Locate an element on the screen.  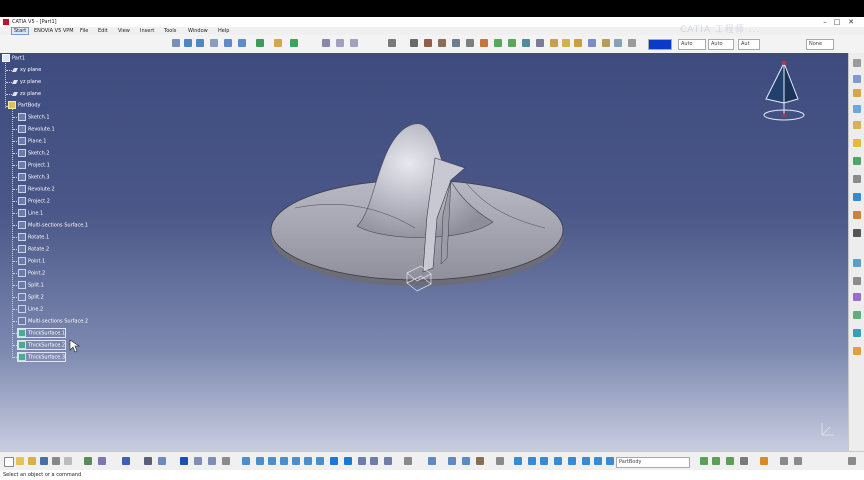
zoom-in-icon is located at coordinates (228, 43).